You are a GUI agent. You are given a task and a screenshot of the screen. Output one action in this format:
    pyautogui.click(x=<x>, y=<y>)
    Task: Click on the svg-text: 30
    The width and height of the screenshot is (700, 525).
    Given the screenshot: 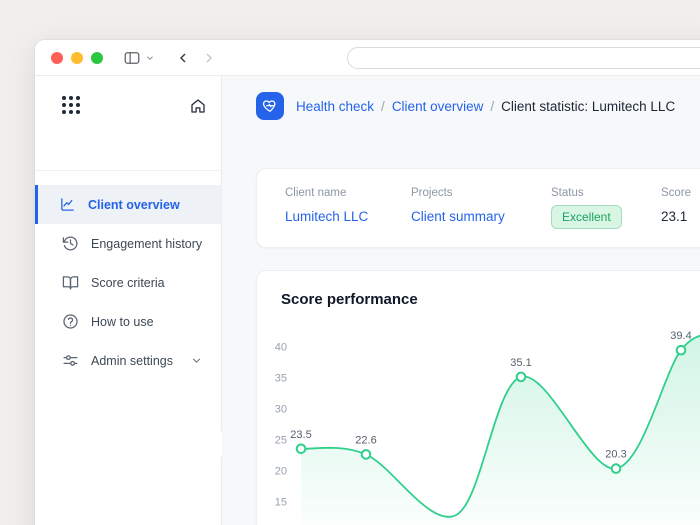 What is the action you would take?
    pyautogui.click(x=281, y=410)
    